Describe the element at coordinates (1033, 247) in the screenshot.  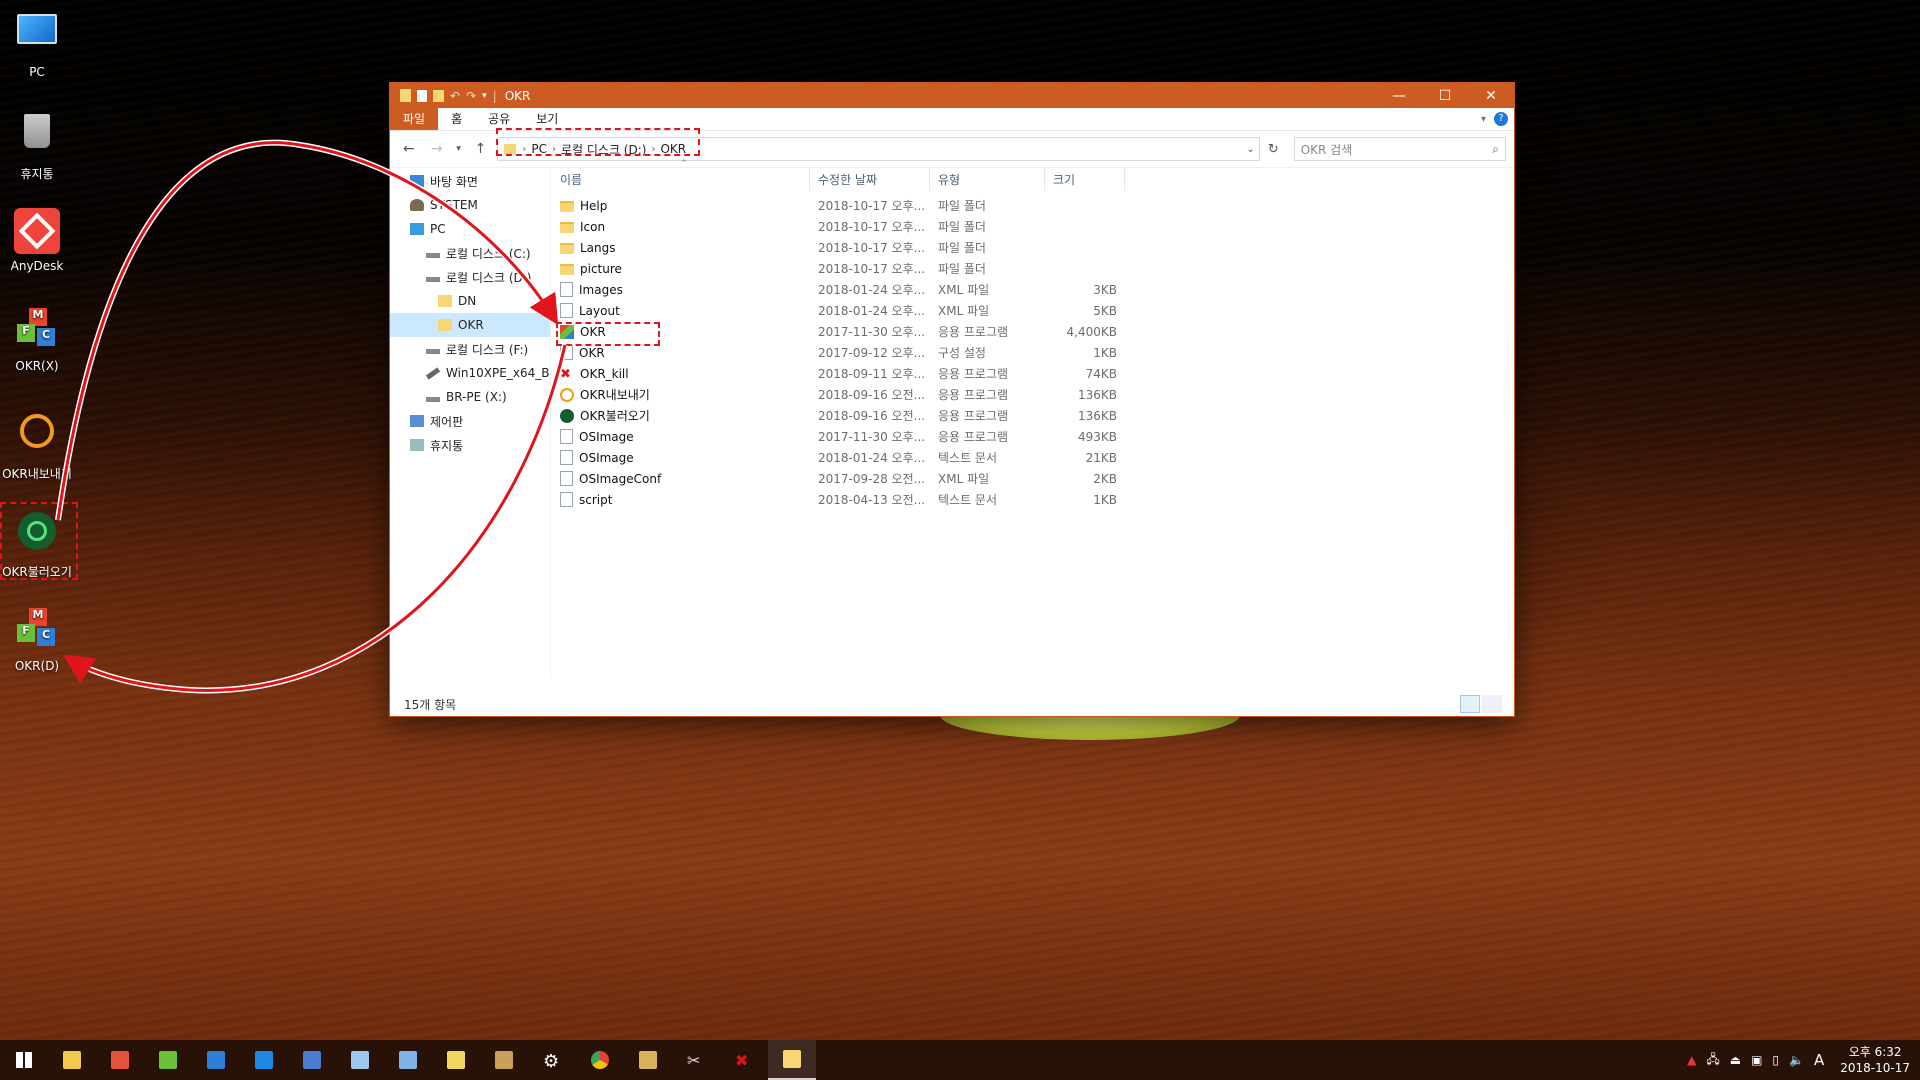
I see `file-row: Langs 2018-10-17 오후... 파일 폴더` at that location.